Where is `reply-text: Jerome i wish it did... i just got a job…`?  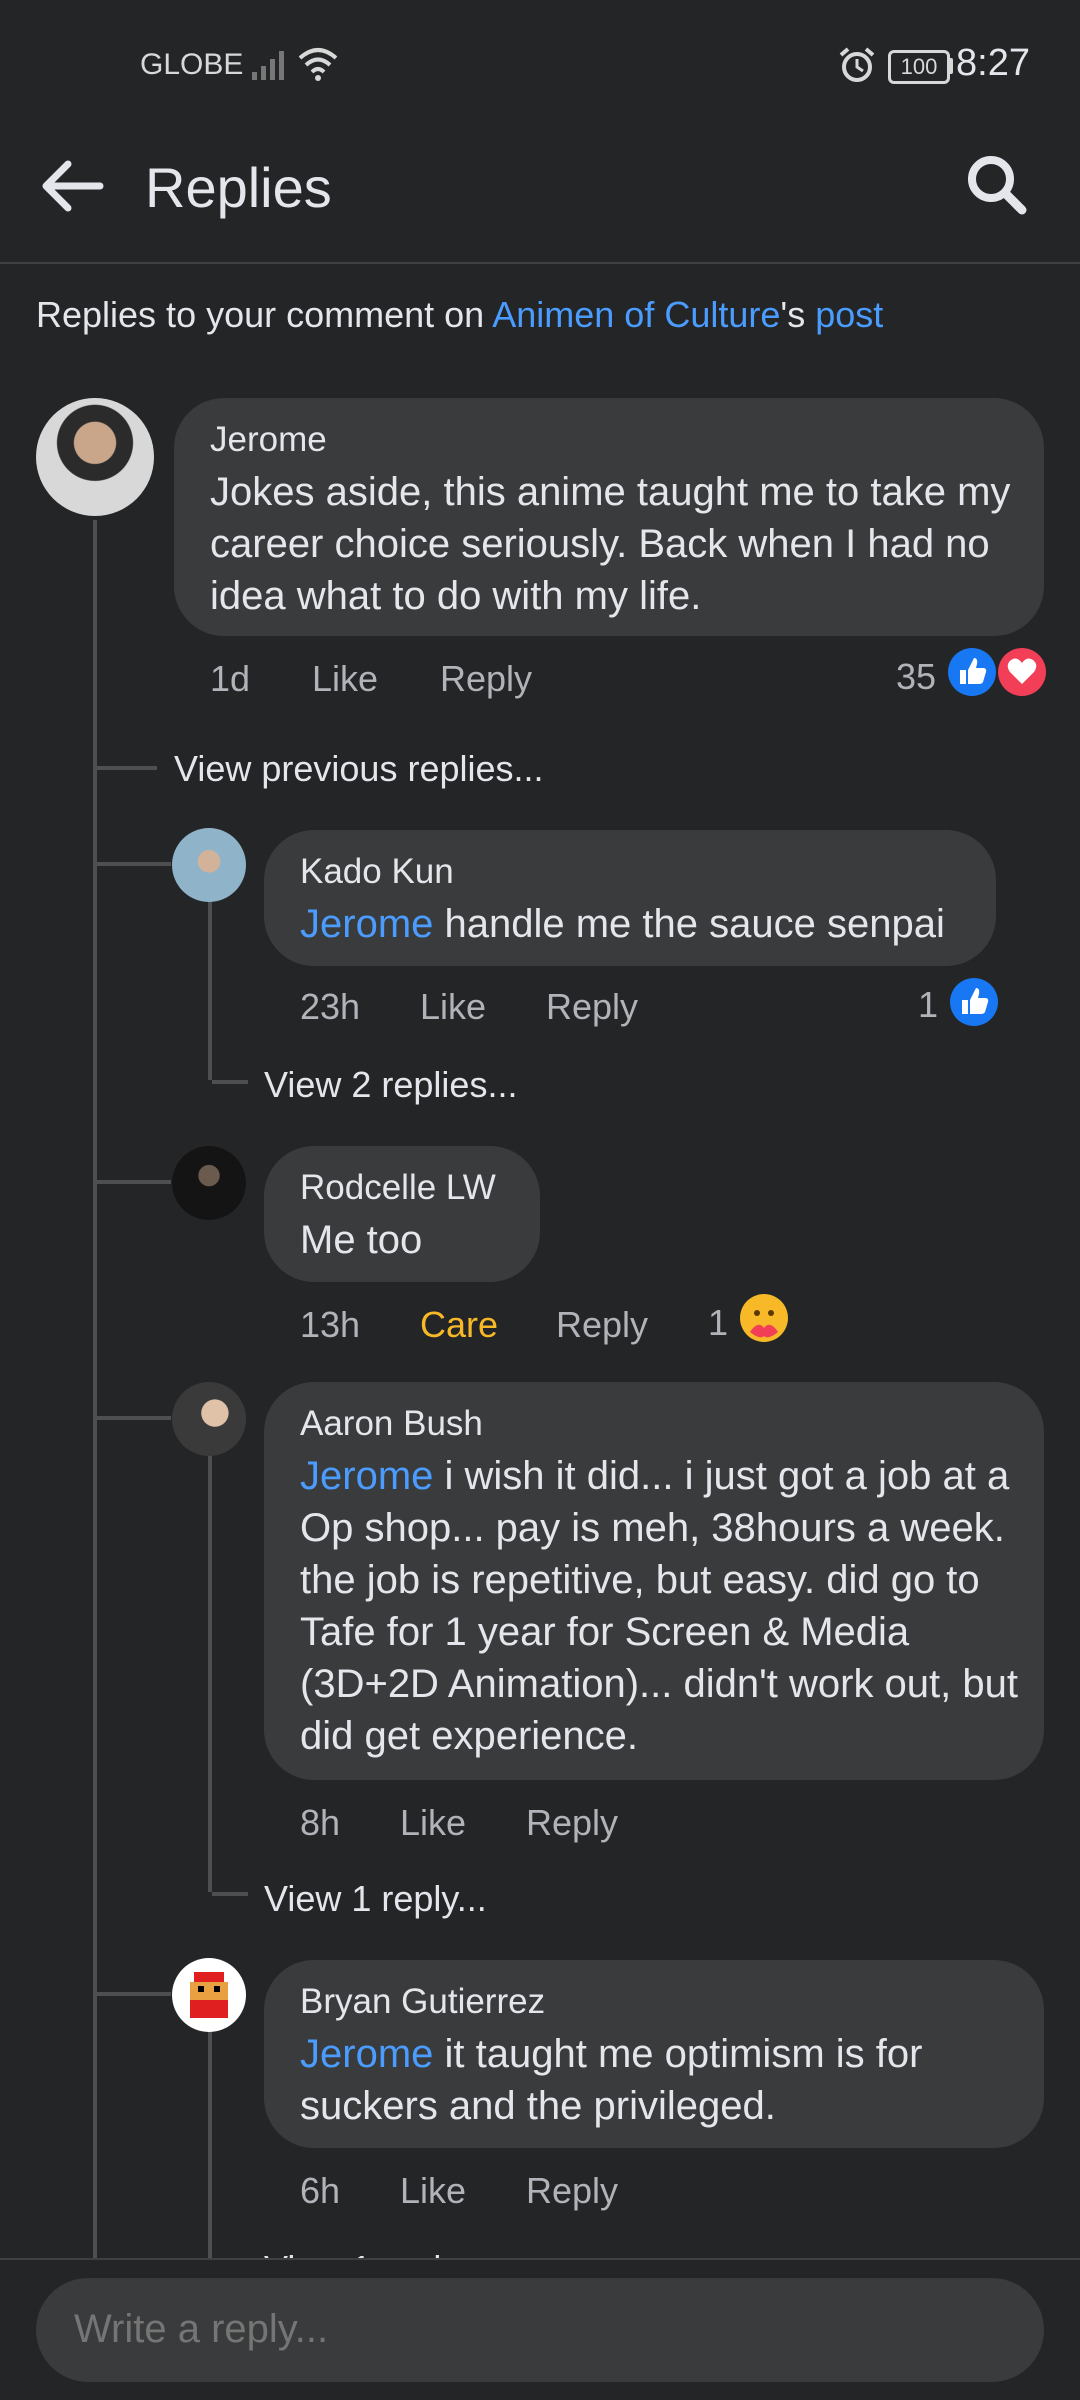 reply-text: Jerome i wish it did... i just got a job… is located at coordinates (659, 1606).